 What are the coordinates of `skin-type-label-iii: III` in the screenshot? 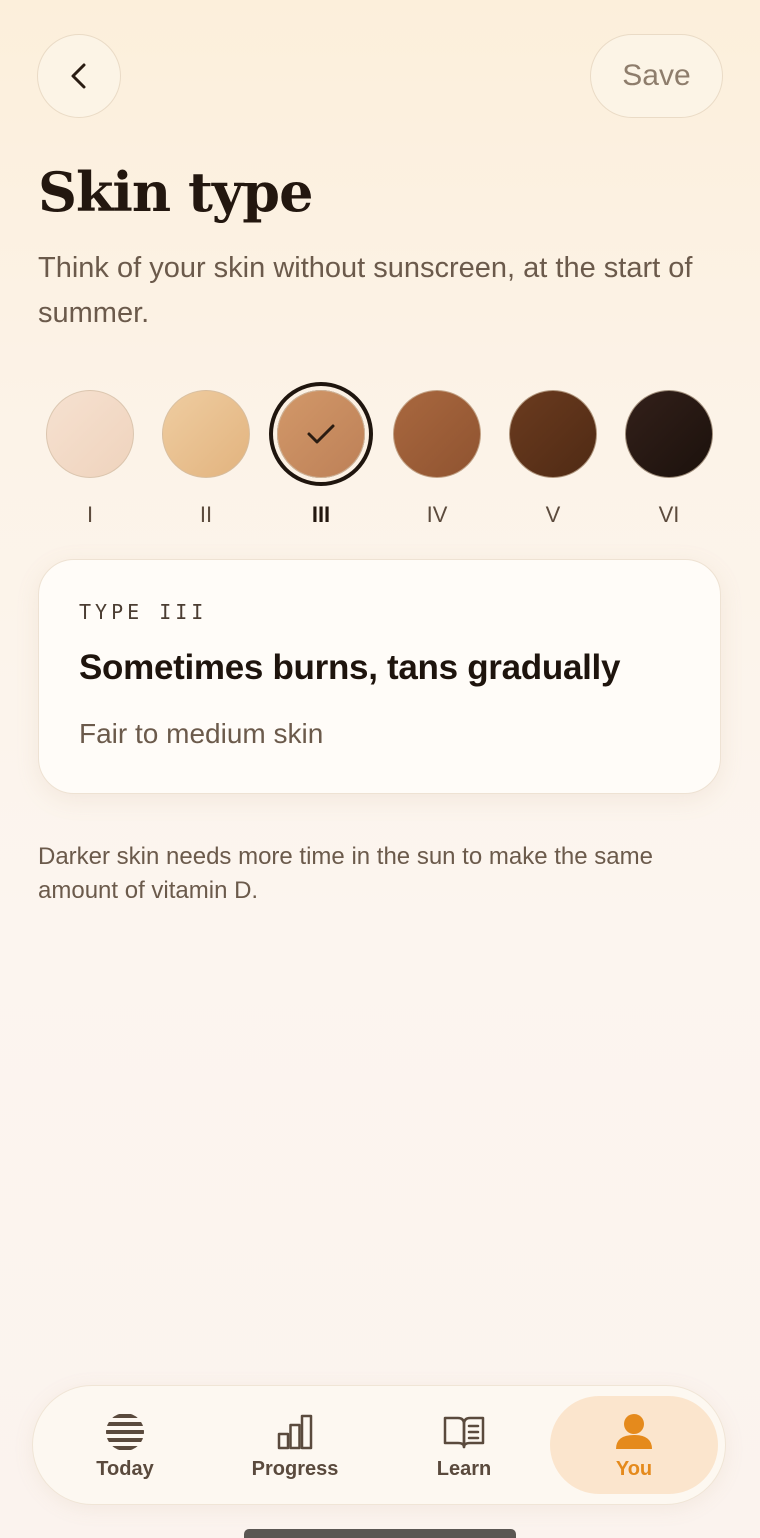 It's located at (321, 515).